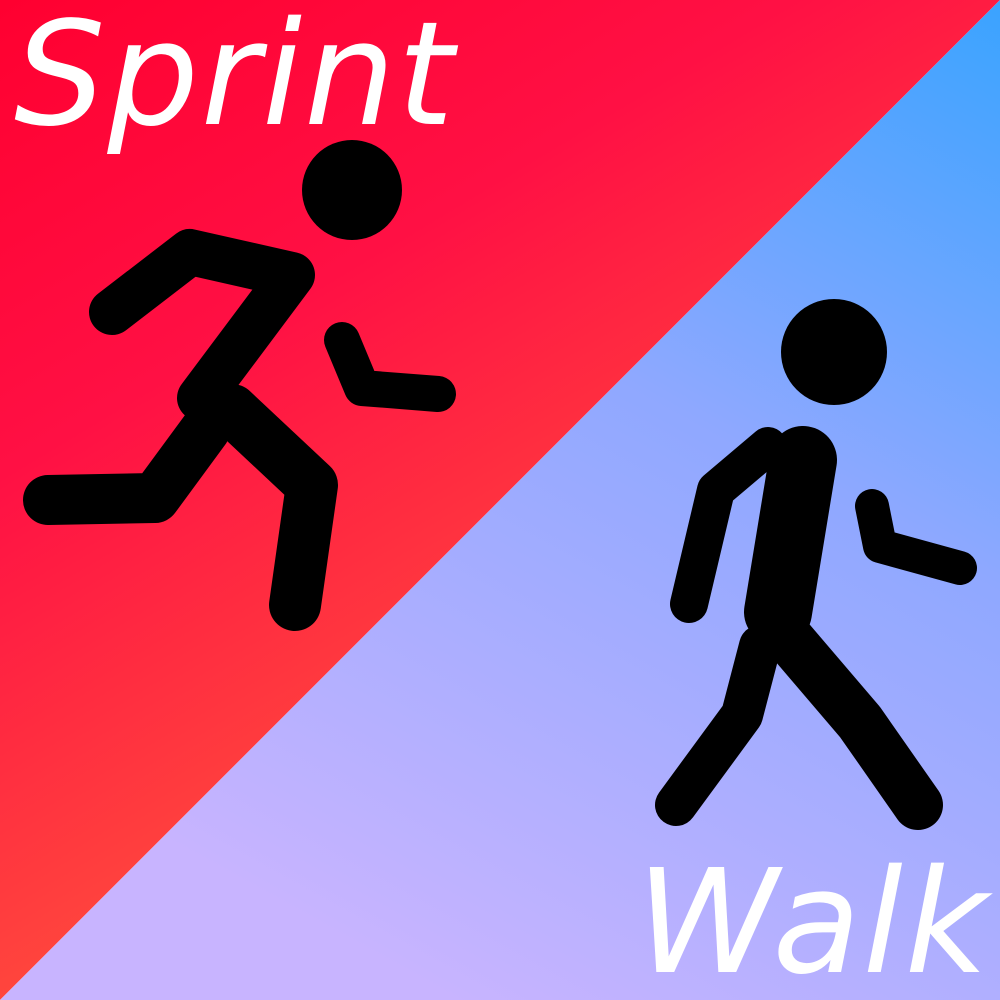  Describe the element at coordinates (813, 919) in the screenshot. I see `walk-title: Walk` at that location.